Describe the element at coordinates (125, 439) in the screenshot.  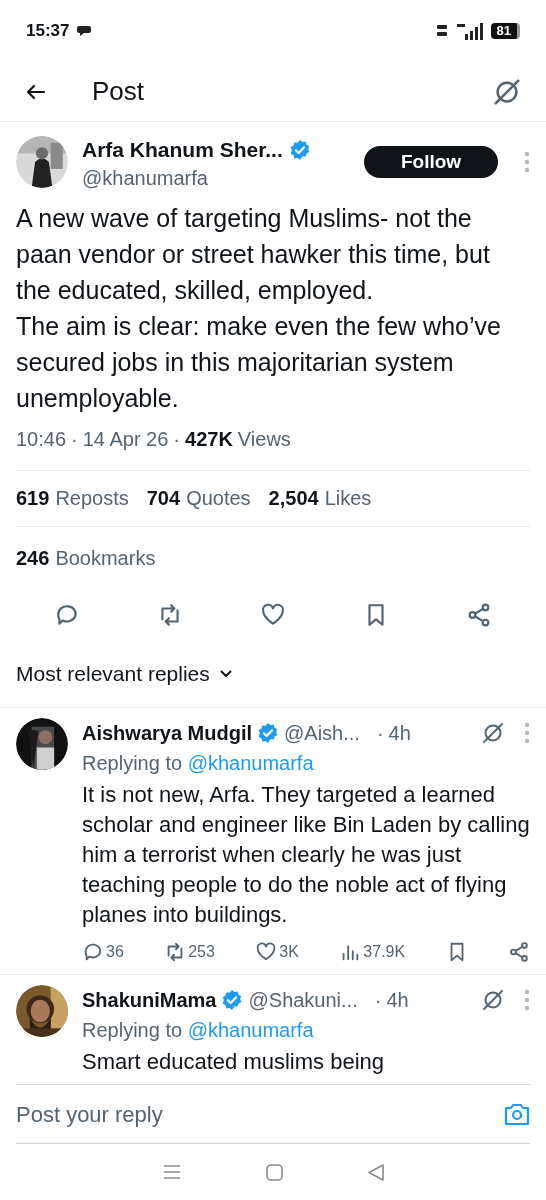
I see `post-date: 14 Apr 26` at that location.